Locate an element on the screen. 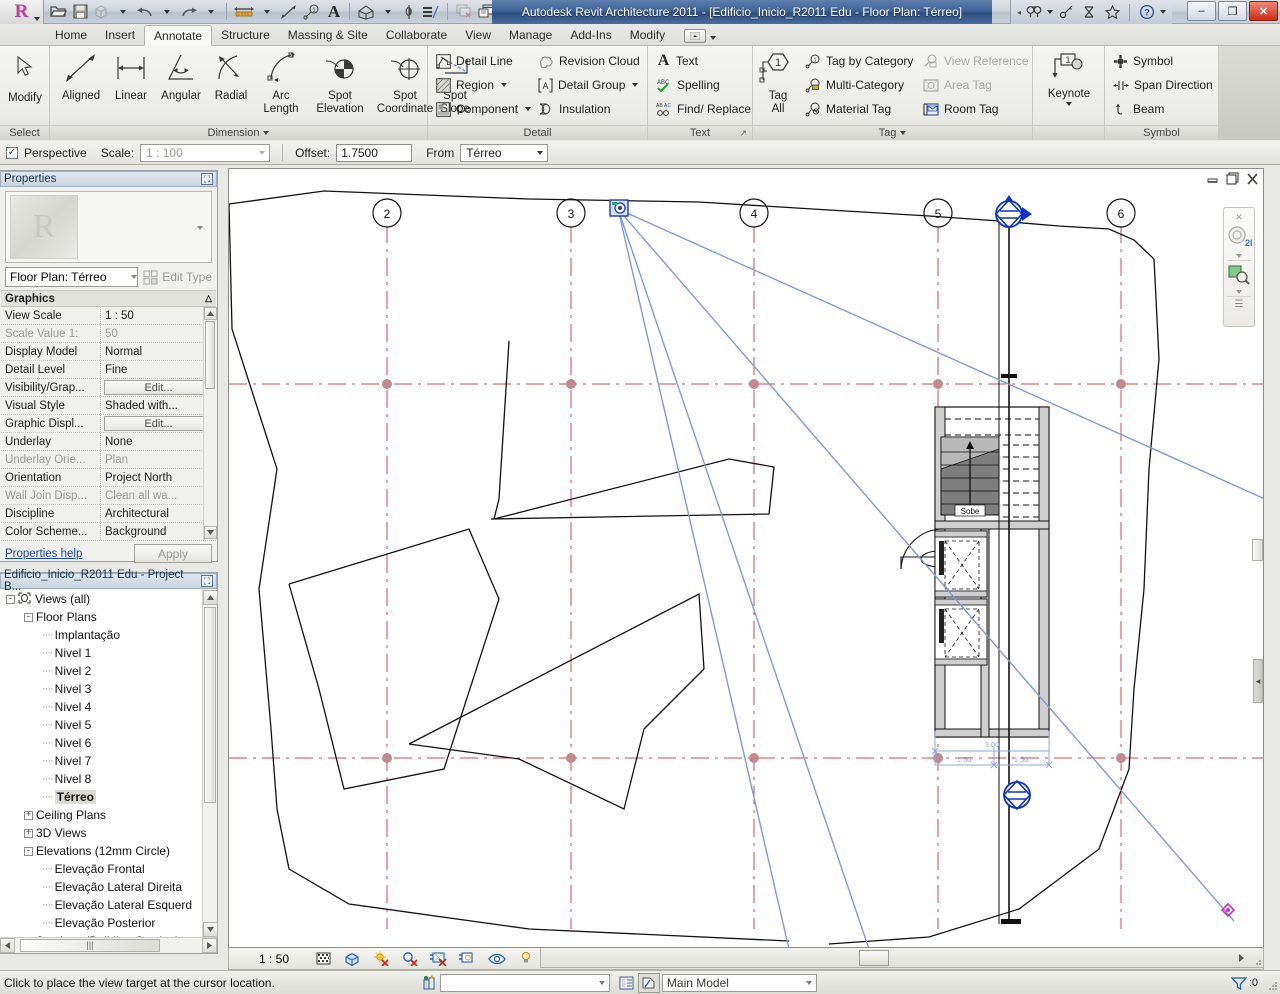 The image size is (1280, 994). help-icon: ? is located at coordinates (1147, 12).